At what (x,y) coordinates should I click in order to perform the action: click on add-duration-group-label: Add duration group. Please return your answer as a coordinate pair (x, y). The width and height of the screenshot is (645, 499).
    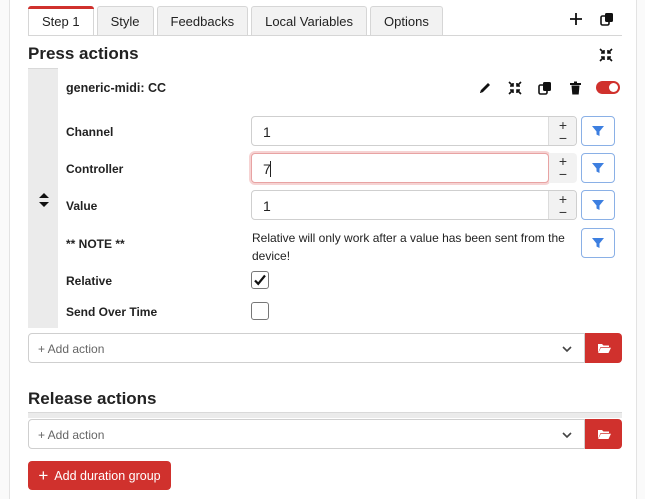
    Looking at the image, I should click on (107, 475).